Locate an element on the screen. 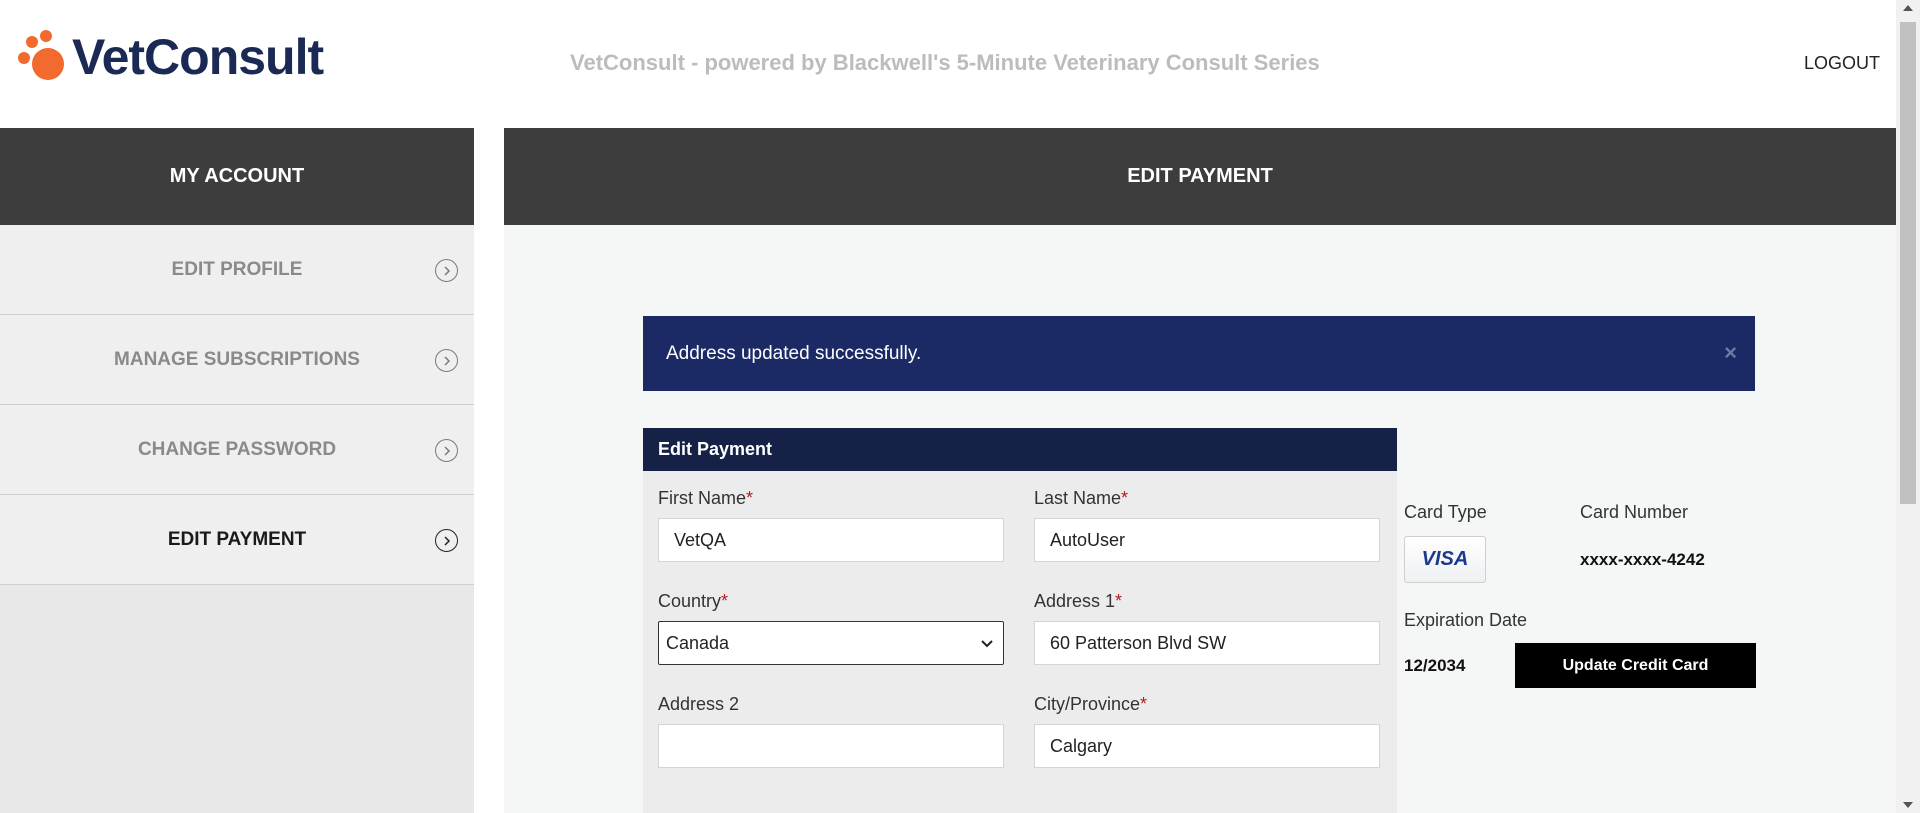 This screenshot has height=813, width=1920. logout-link: LOGOUT is located at coordinates (1842, 63).